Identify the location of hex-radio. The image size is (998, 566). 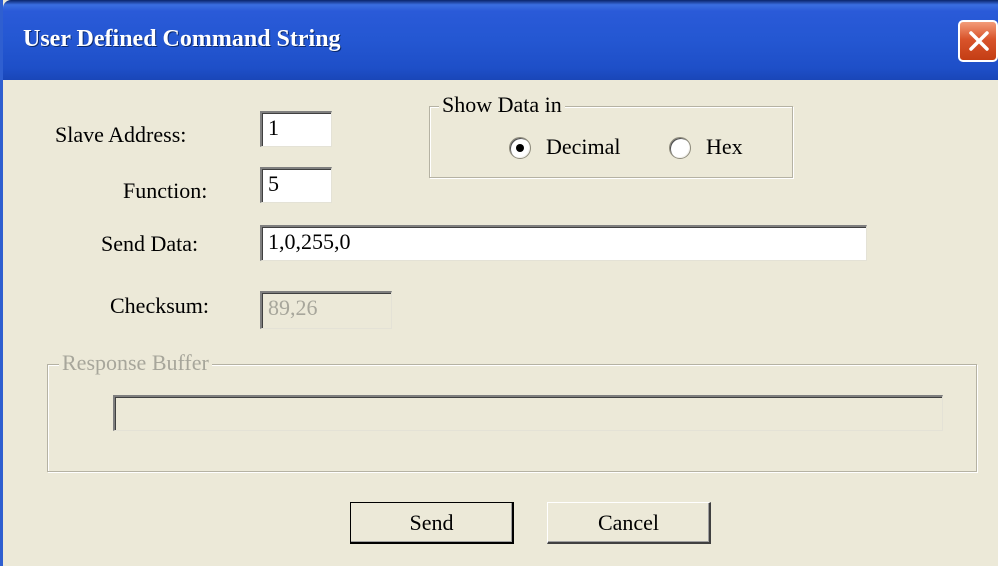
(680, 148).